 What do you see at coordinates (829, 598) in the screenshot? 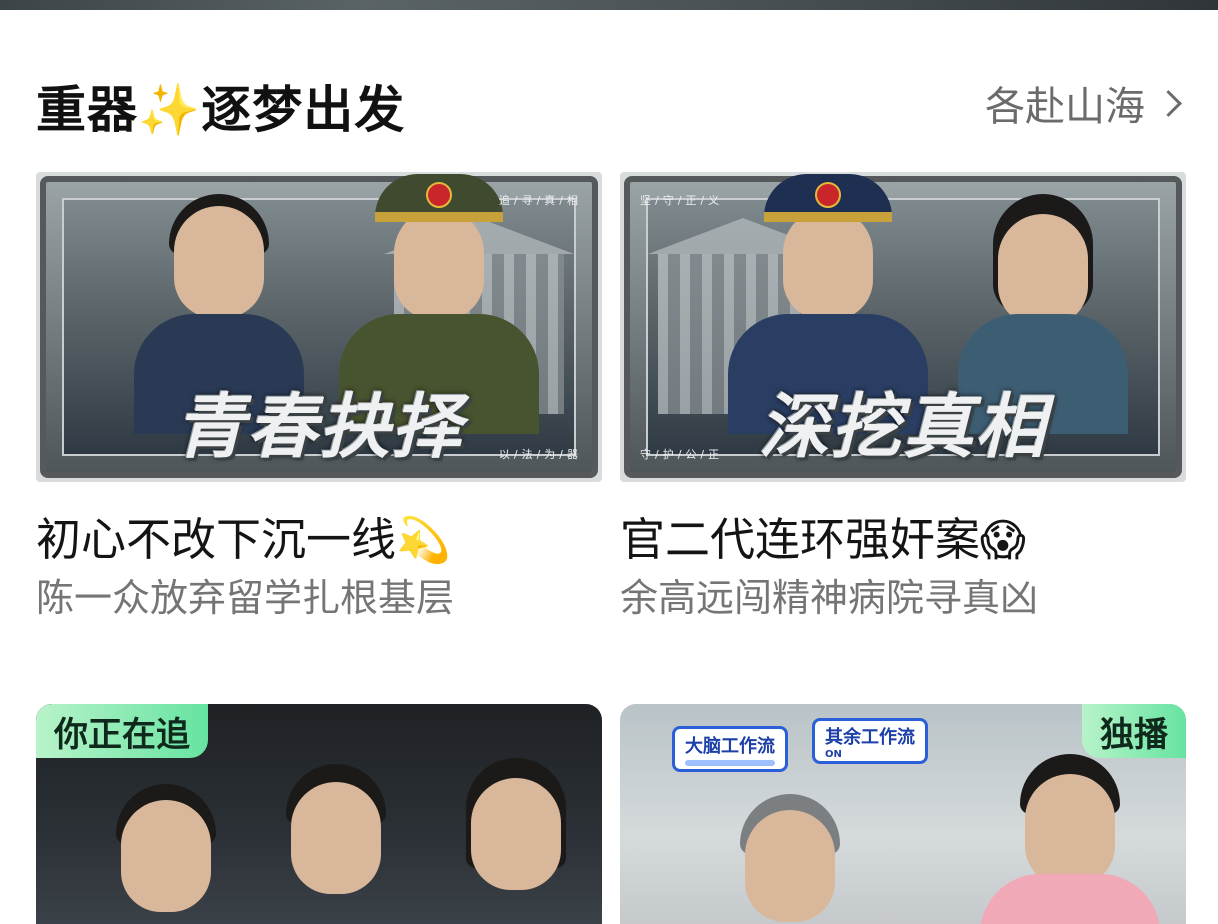
I see `card-subtitle: 余高远闯精神病院寻真凶` at bounding box center [829, 598].